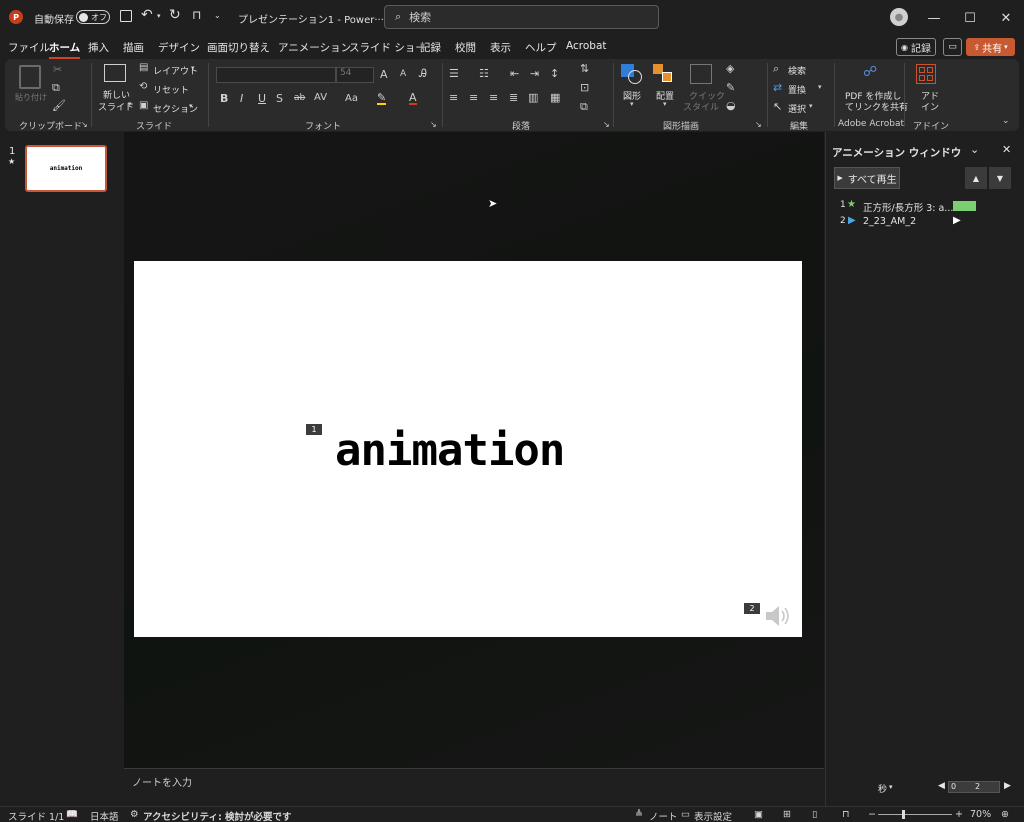  What do you see at coordinates (974, 787) in the screenshot?
I see `timeline-scale: 0 2` at bounding box center [974, 787].